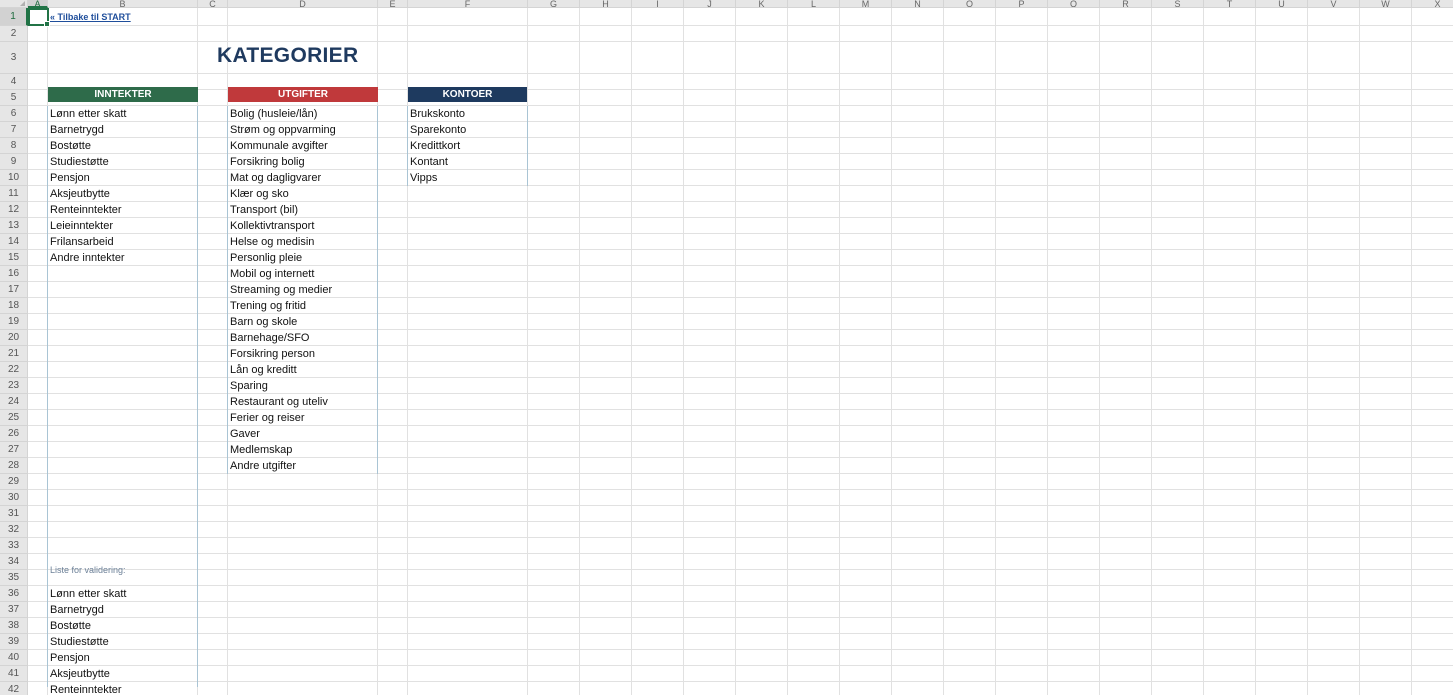  What do you see at coordinates (468, 162) in the screenshot?
I see `account-item: Kontant` at bounding box center [468, 162].